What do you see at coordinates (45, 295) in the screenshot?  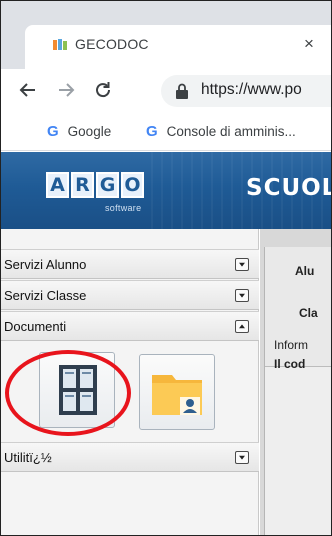 I see `accordion-label: Servizi Classe` at bounding box center [45, 295].